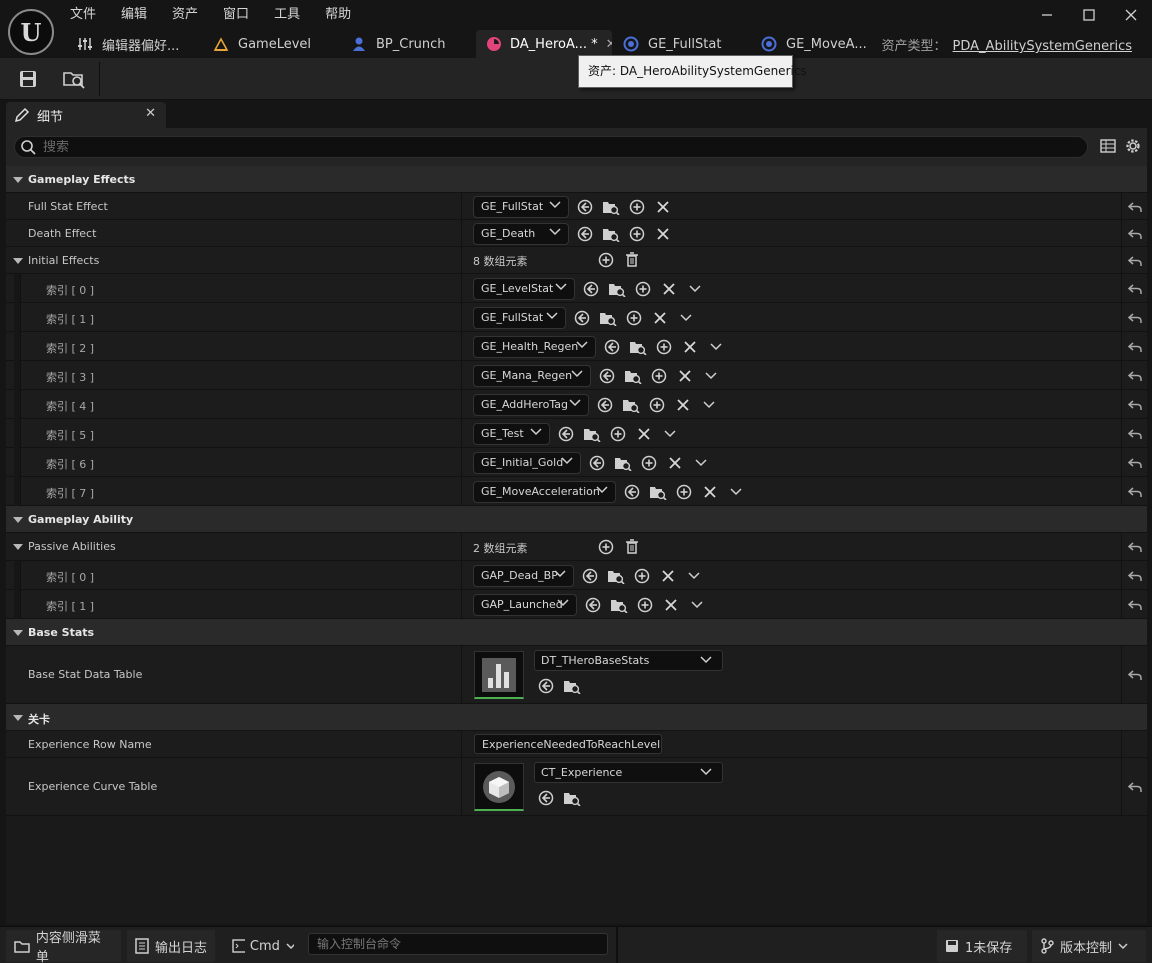 The width and height of the screenshot is (1152, 963). What do you see at coordinates (150, 113) in the screenshot?
I see `close-tab-icon: ✕` at bounding box center [150, 113].